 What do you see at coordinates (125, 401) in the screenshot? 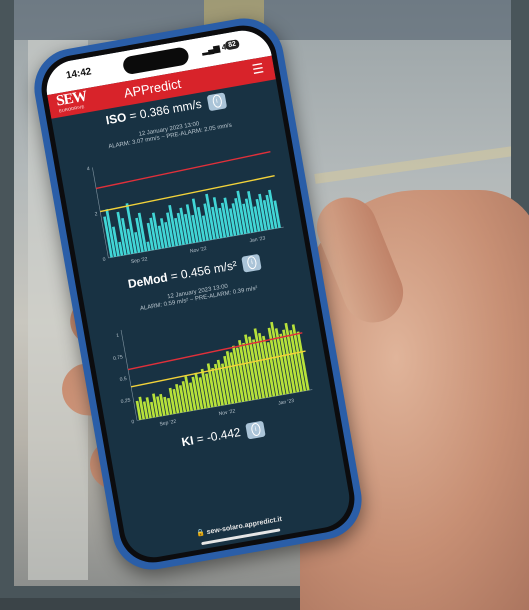
I see `y-tick-label: 0.25` at bounding box center [125, 401].